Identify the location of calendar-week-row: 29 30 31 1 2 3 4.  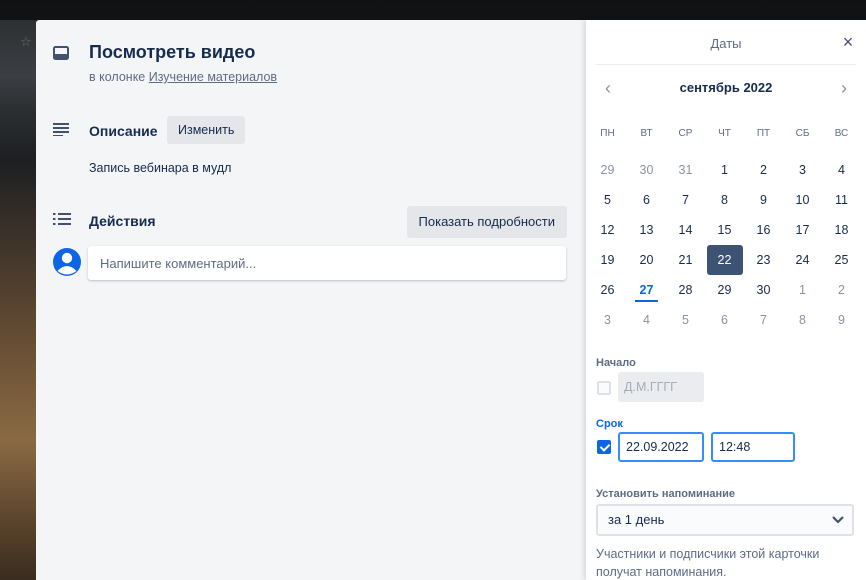
(724, 170).